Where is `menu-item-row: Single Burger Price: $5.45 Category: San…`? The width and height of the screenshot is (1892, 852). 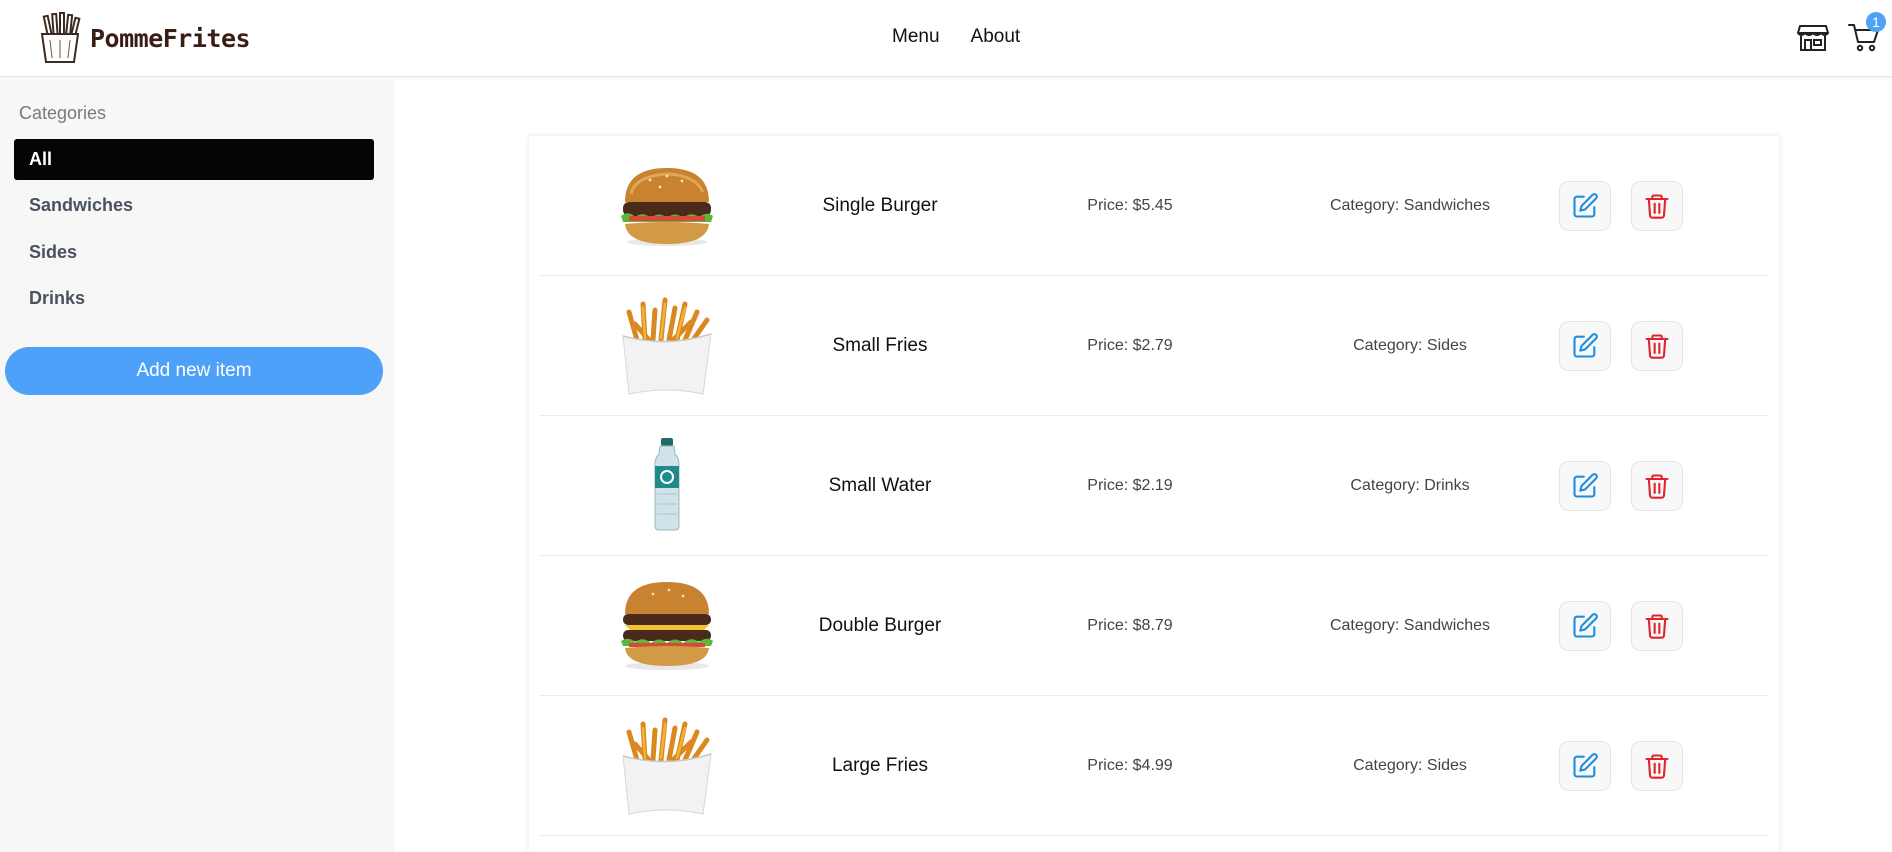 menu-item-row: Single Burger Price: $5.45 Category: San… is located at coordinates (1154, 206).